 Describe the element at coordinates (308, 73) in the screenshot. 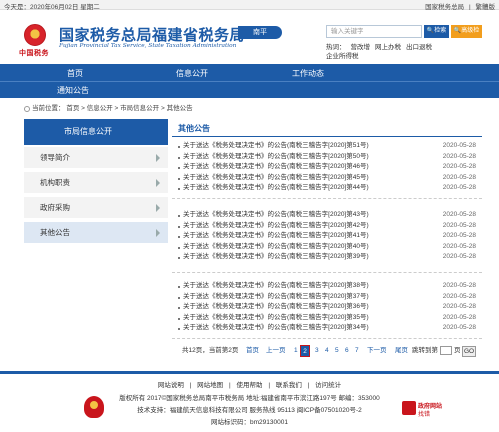

I see `nav-work-news: 工作动态` at that location.